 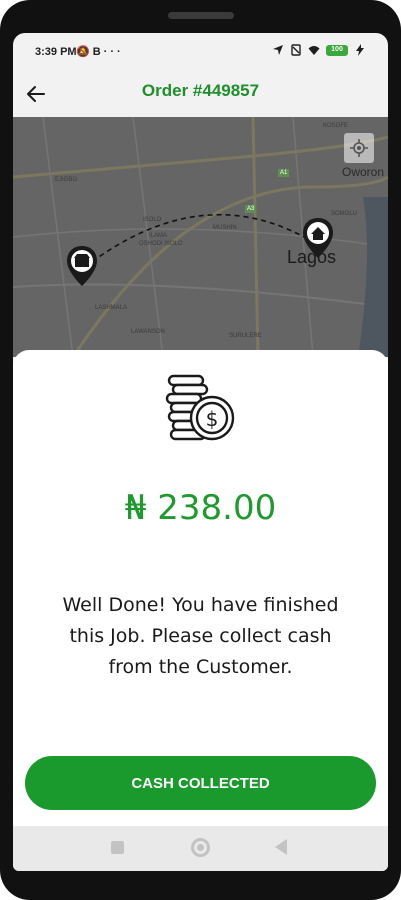 What do you see at coordinates (337, 50) in the screenshot?
I see `battery-icon: 100` at bounding box center [337, 50].